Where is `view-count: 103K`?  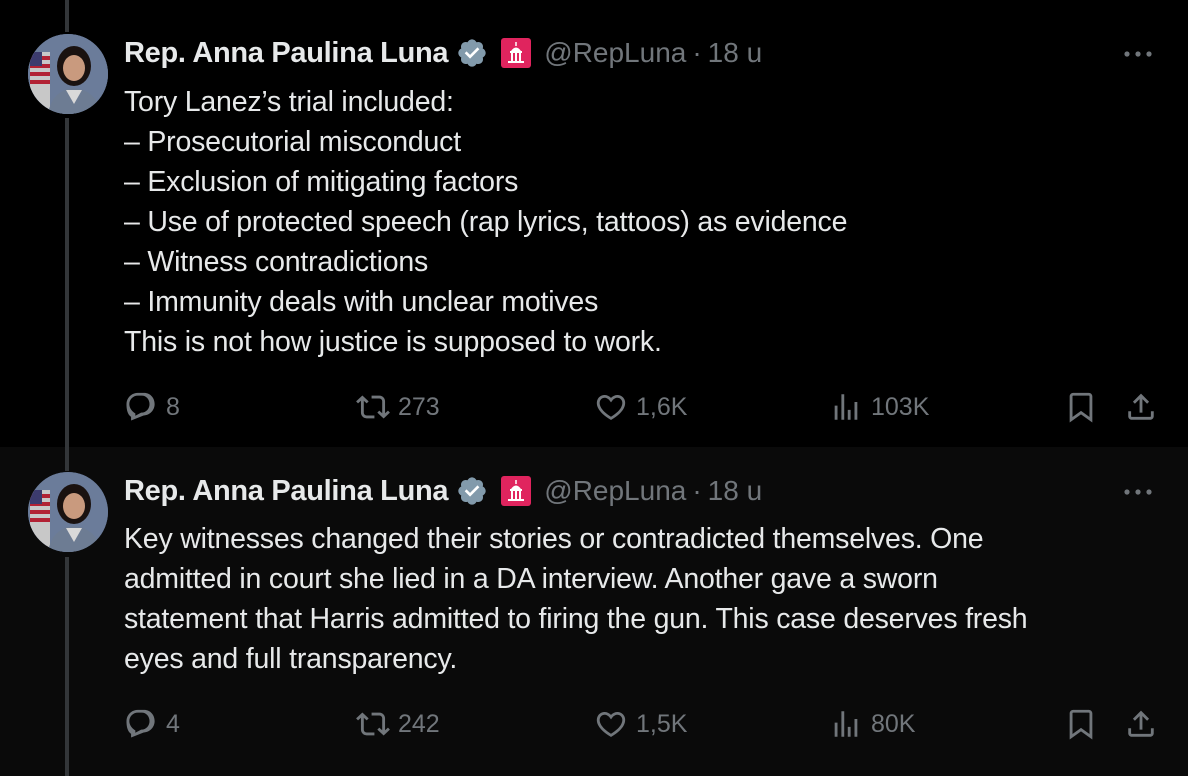 view-count: 103K is located at coordinates (900, 406).